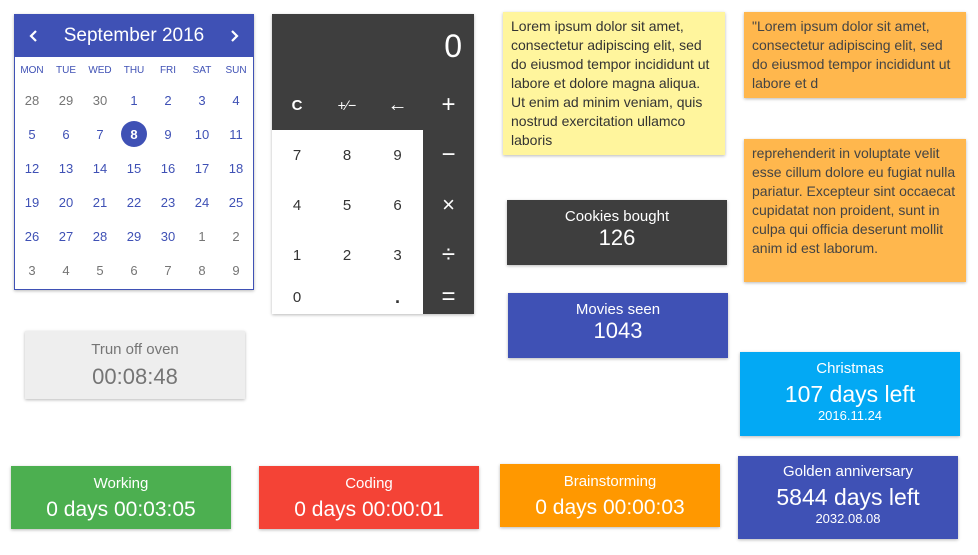  I want to click on digit-5-button: 5, so click(347, 205).